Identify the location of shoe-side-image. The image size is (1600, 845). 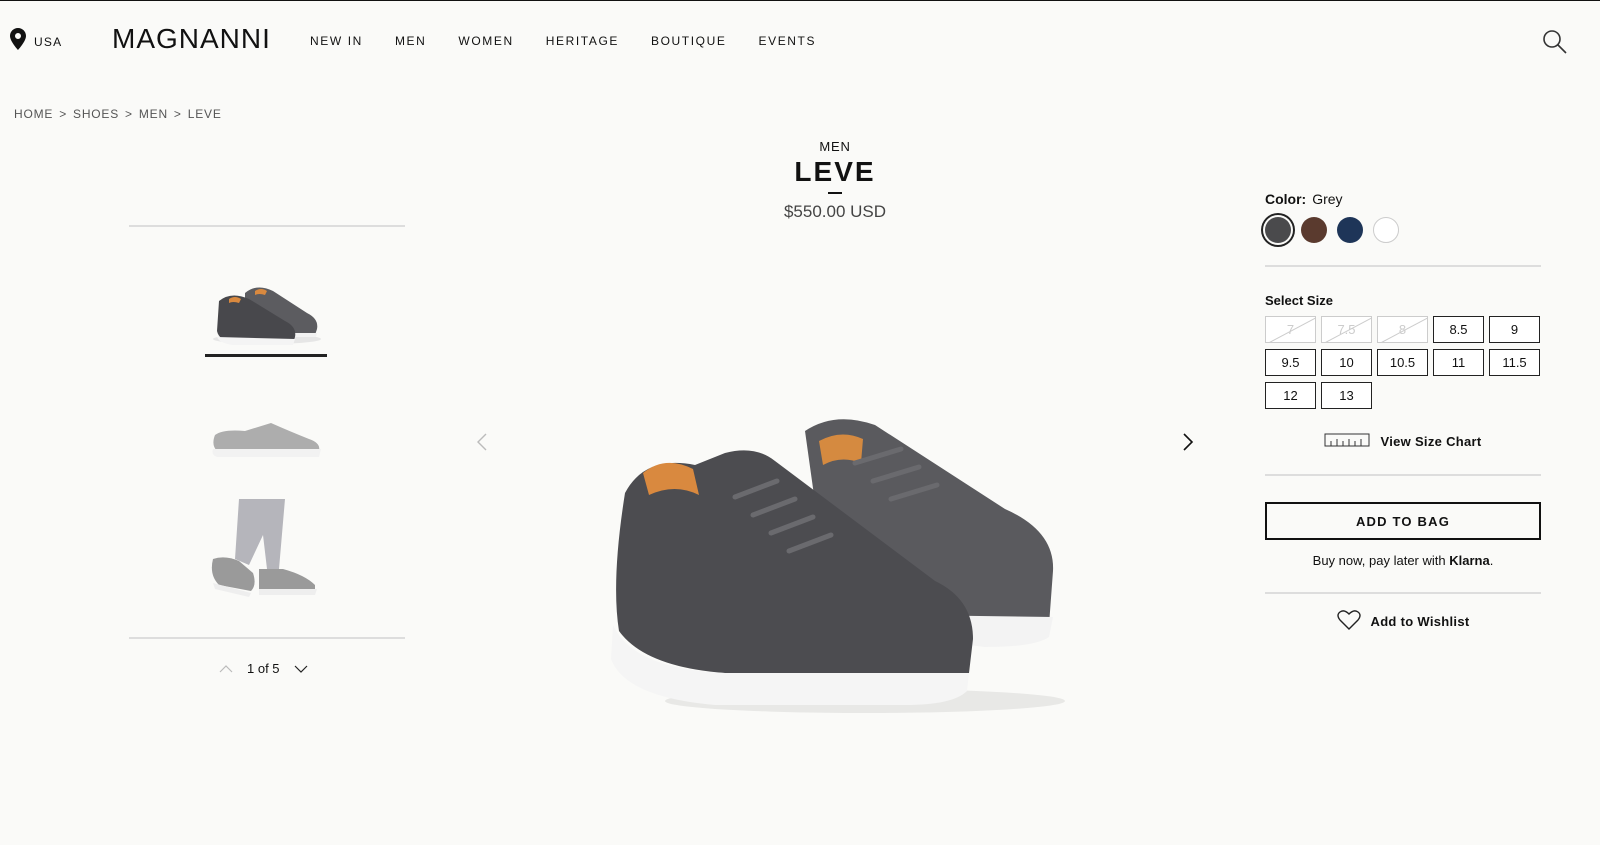
(266, 440).